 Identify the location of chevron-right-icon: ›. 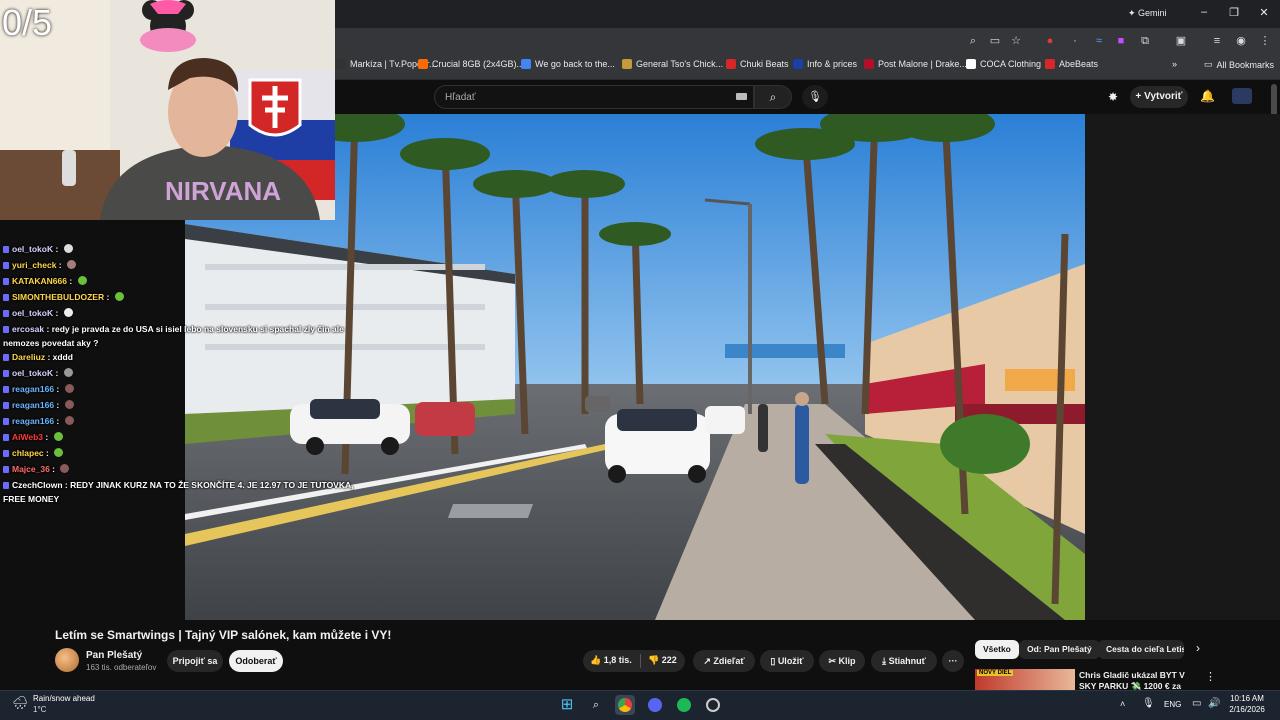
(1198, 648).